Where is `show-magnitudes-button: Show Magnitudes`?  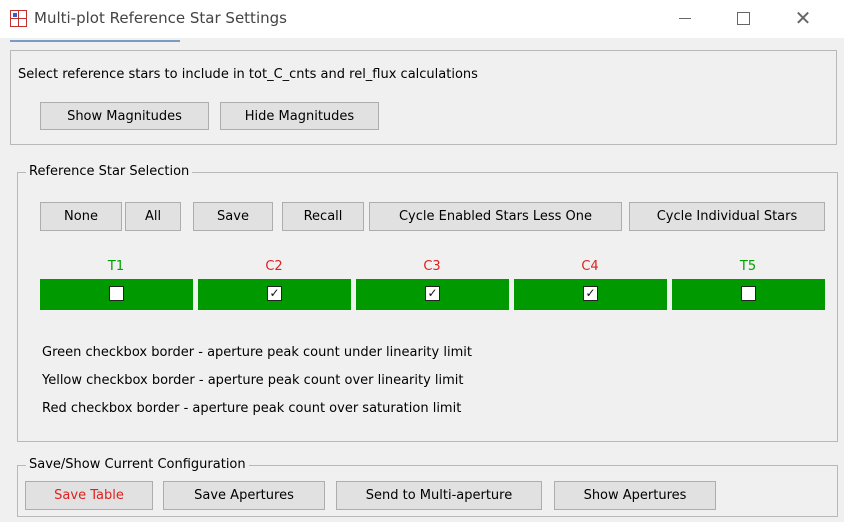 show-magnitudes-button: Show Magnitudes is located at coordinates (124, 116).